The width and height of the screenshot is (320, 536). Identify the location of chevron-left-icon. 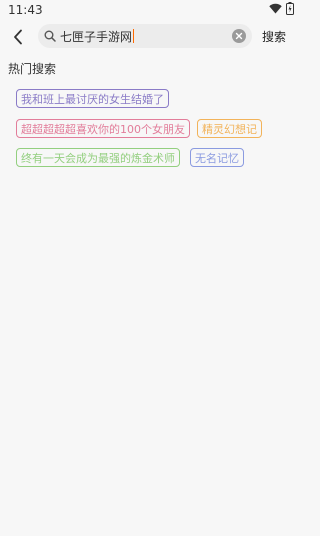
(18, 37).